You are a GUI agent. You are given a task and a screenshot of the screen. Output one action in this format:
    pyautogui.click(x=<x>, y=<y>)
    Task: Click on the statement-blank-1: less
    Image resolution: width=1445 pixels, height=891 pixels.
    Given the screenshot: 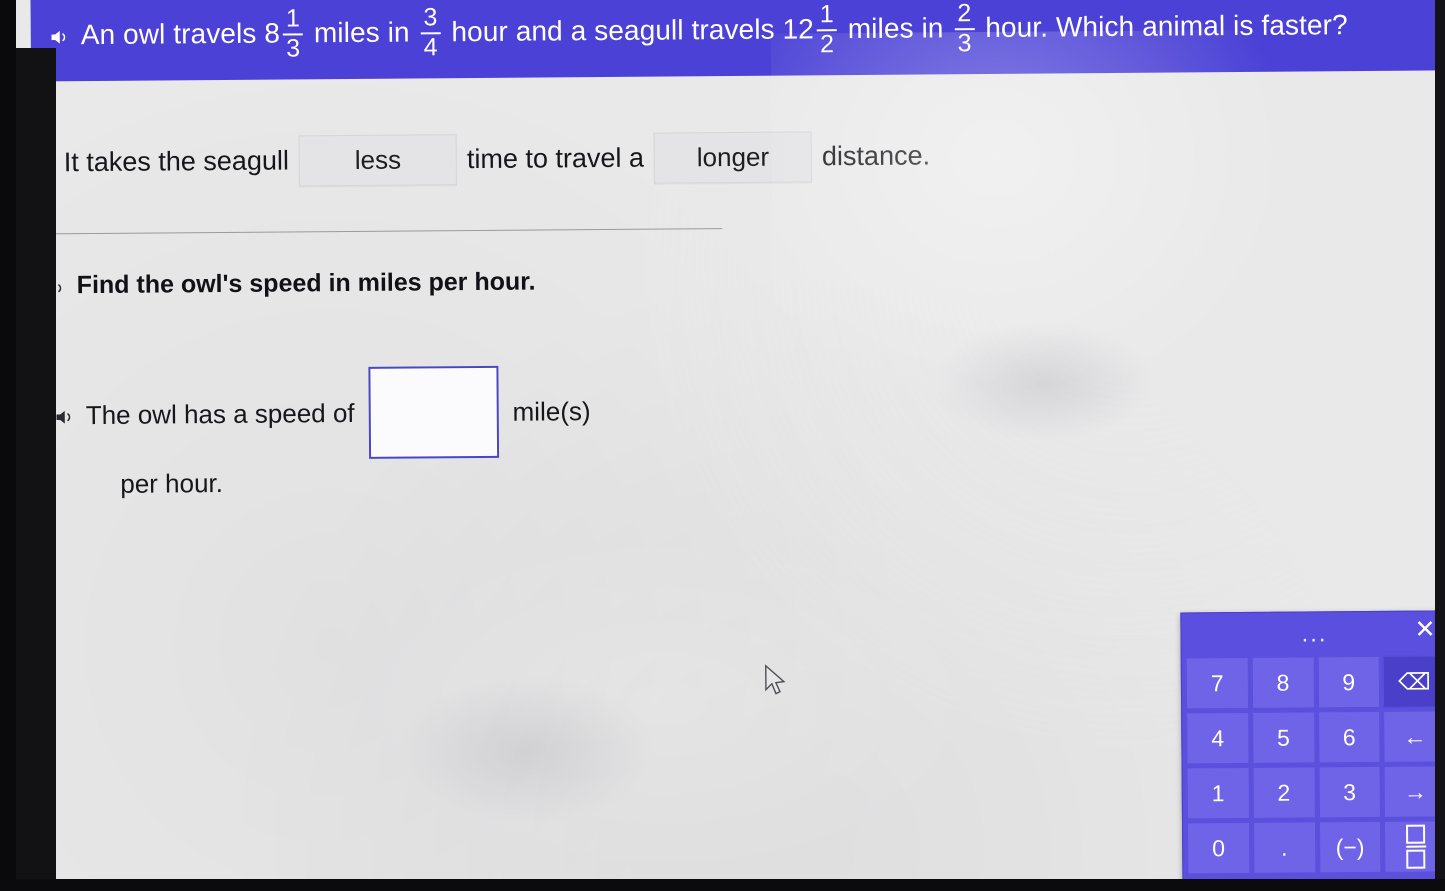 What is the action you would take?
    pyautogui.click(x=378, y=160)
    